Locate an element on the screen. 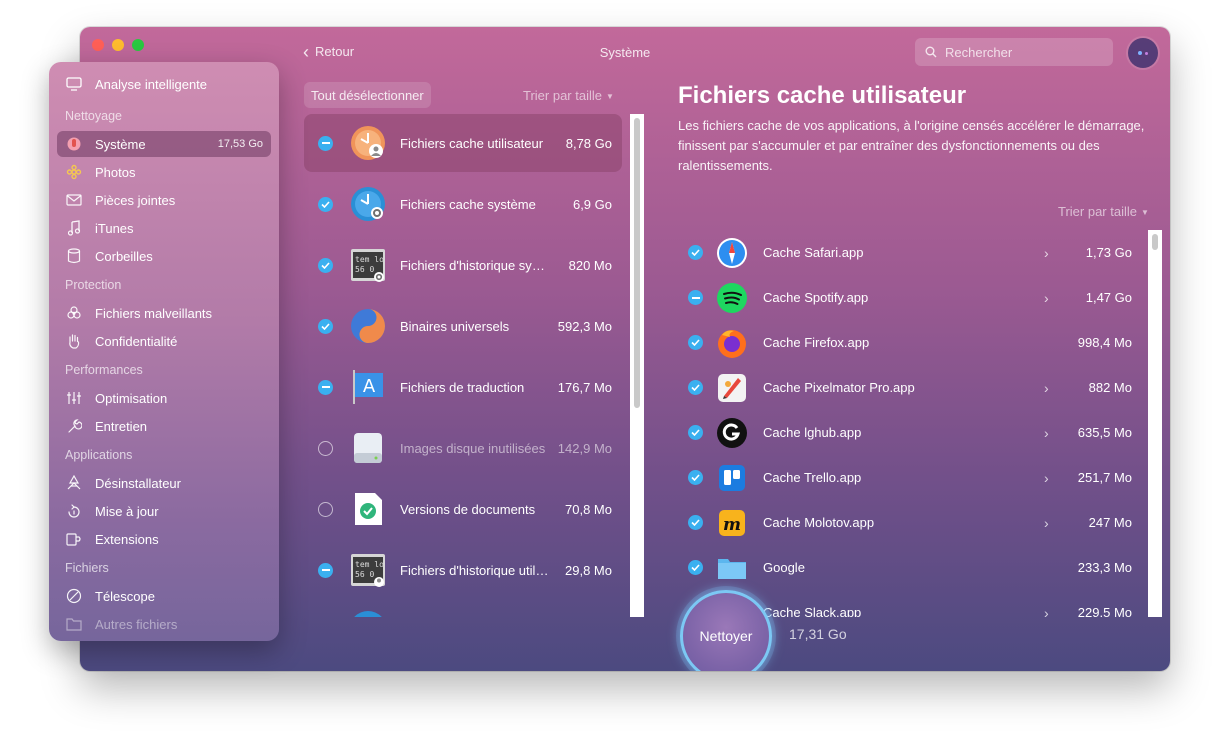 Image resolution: width=1225 pixels, height=742 pixels. category-name: Fichiers de traduction is located at coordinates (462, 387).